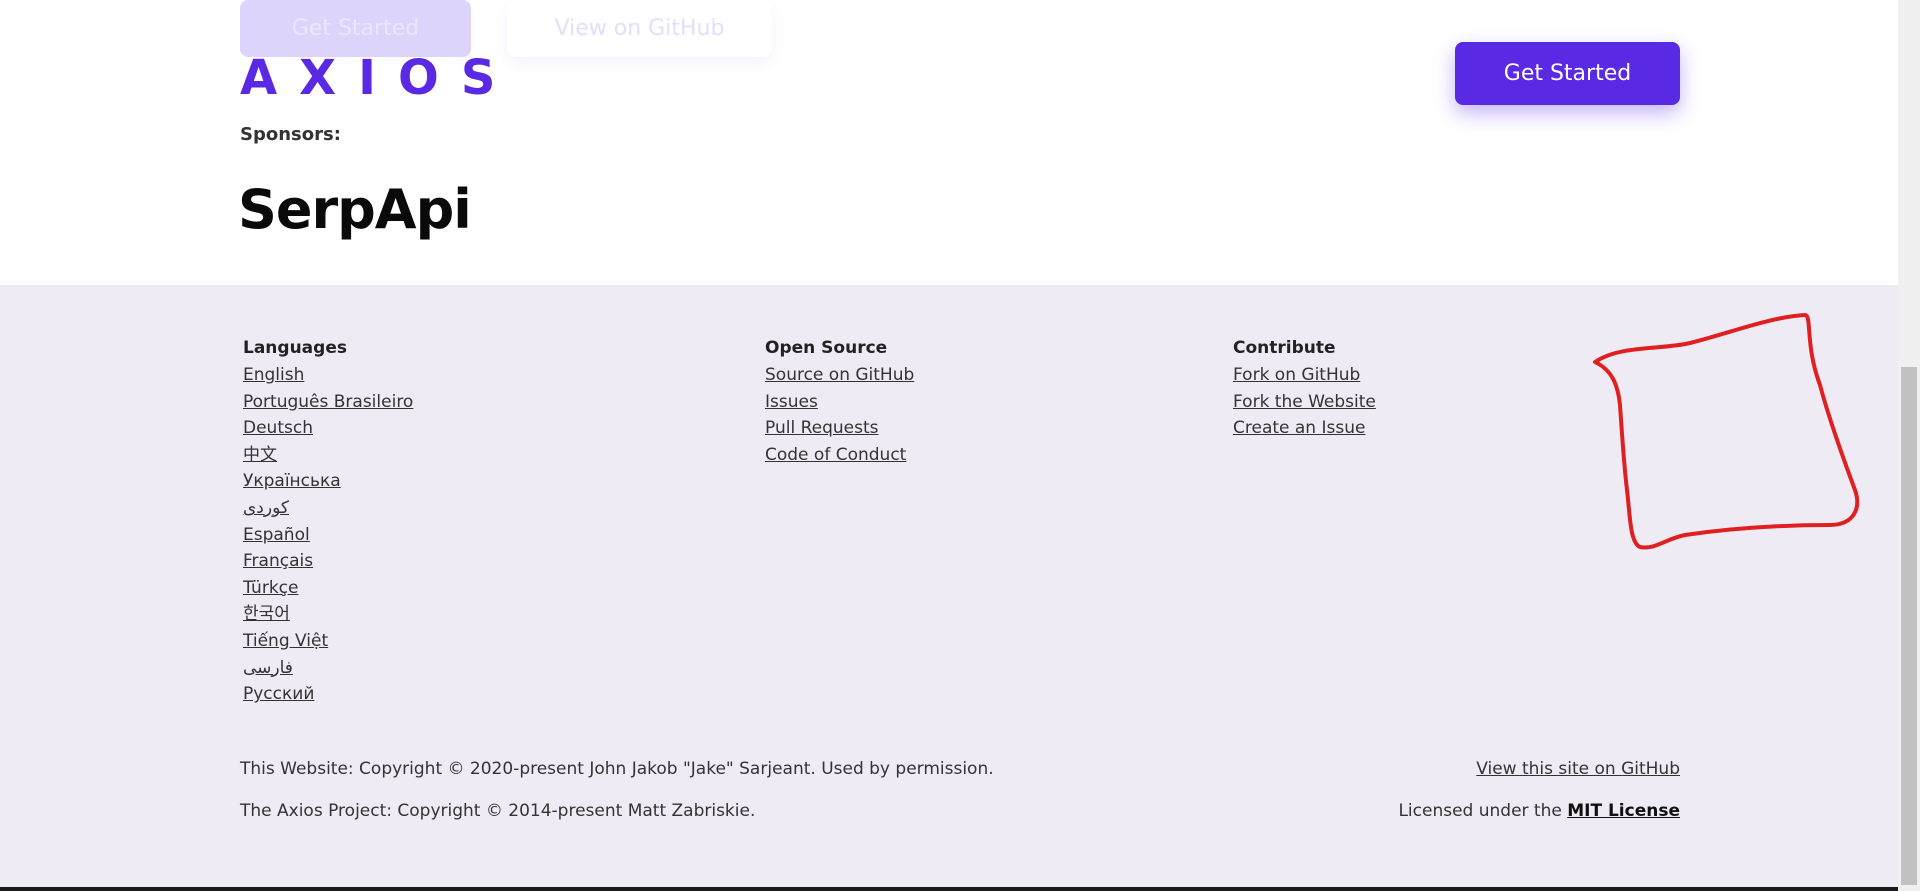  Describe the element at coordinates (839, 455) in the screenshot. I see `code-of-conduct-link: Code of Conduct` at that location.